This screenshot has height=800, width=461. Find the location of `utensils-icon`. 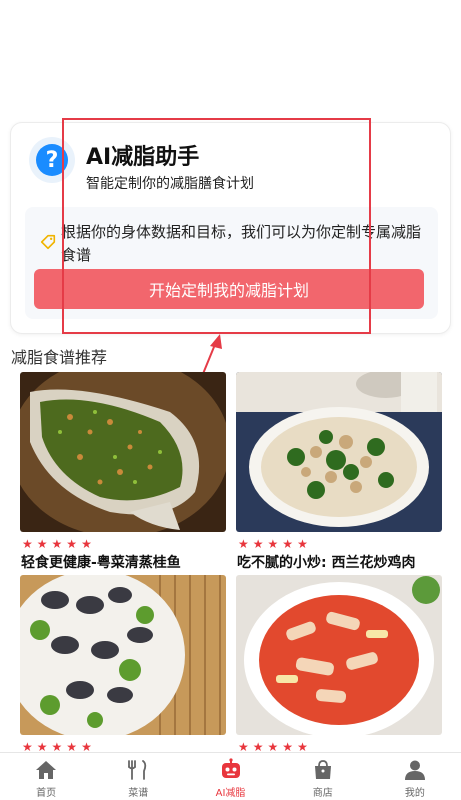

utensils-icon is located at coordinates (137, 770).